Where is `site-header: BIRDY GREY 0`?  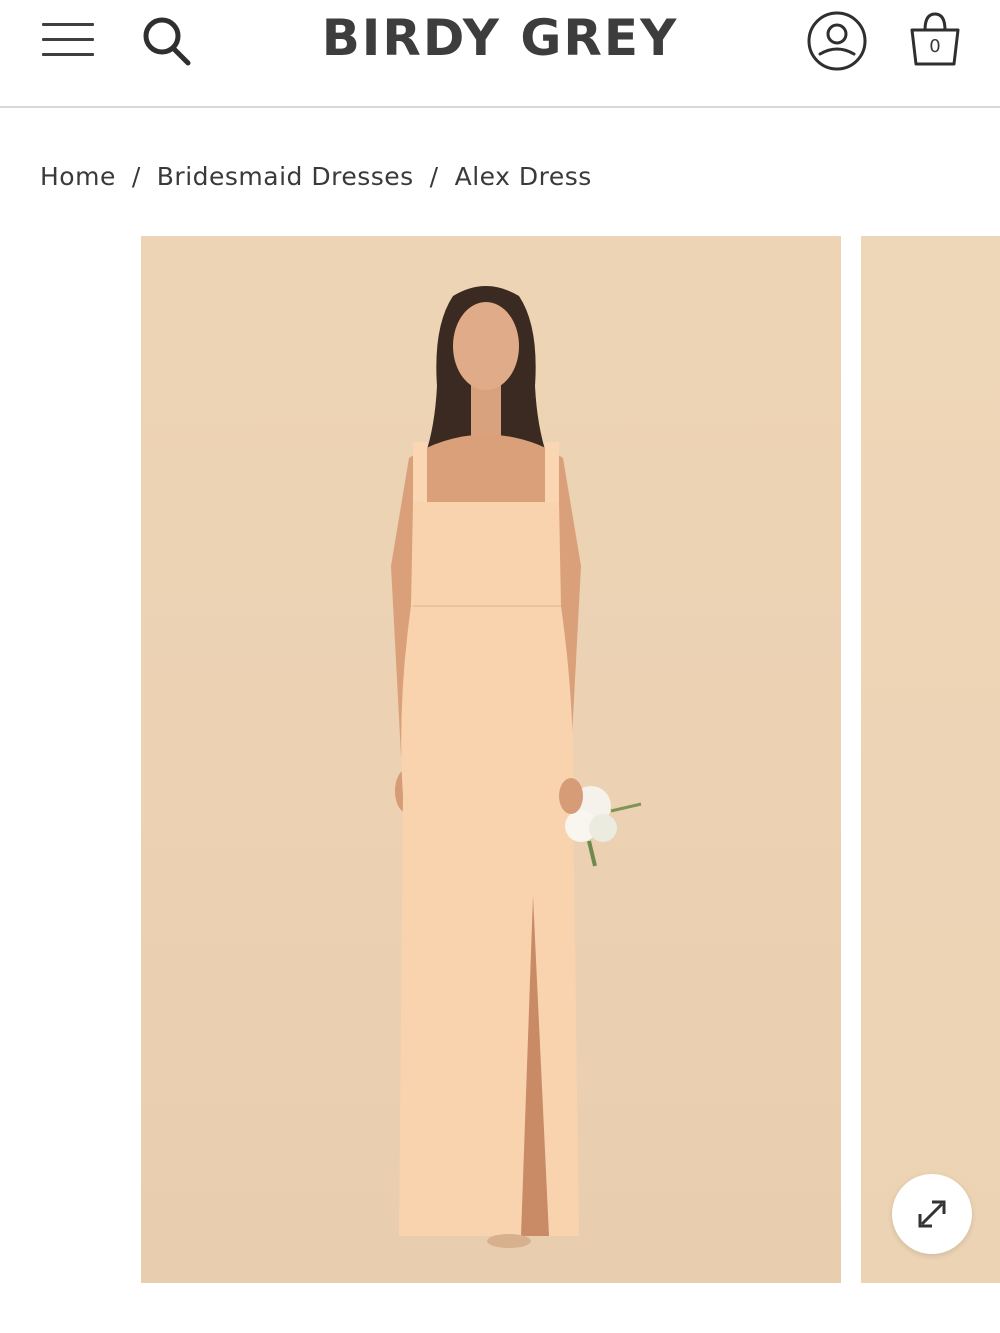
site-header: BIRDY GREY 0 is located at coordinates (500, 54).